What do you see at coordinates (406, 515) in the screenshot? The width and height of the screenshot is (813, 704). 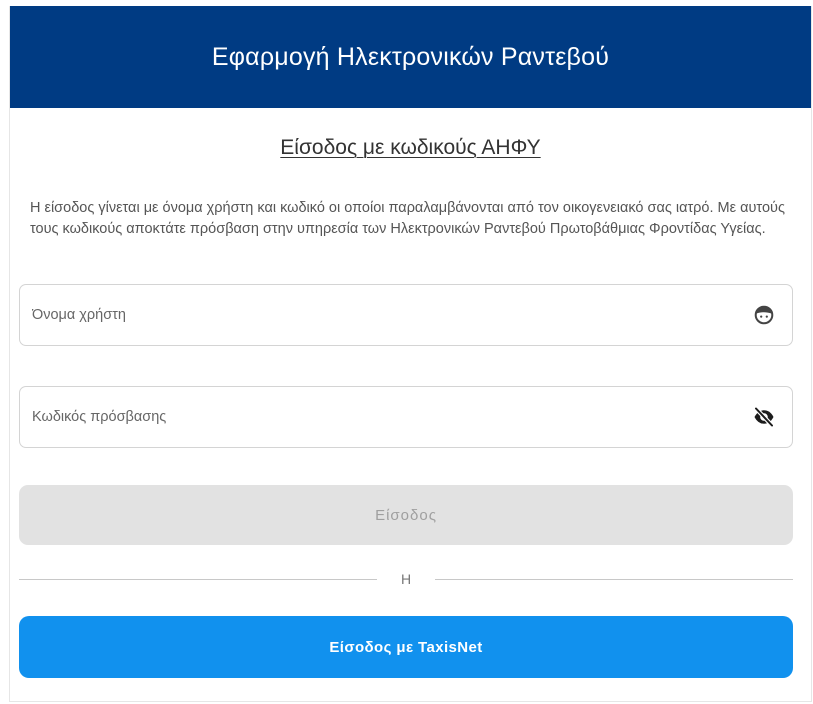 I see `login-button: Είσοδος` at bounding box center [406, 515].